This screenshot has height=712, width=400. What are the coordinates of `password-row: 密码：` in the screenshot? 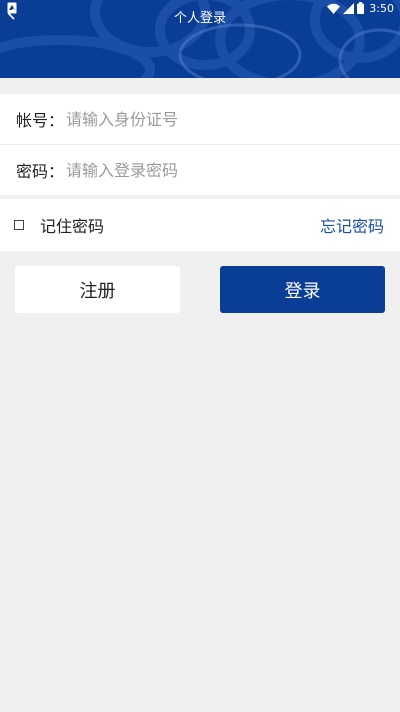 It's located at (200, 170).